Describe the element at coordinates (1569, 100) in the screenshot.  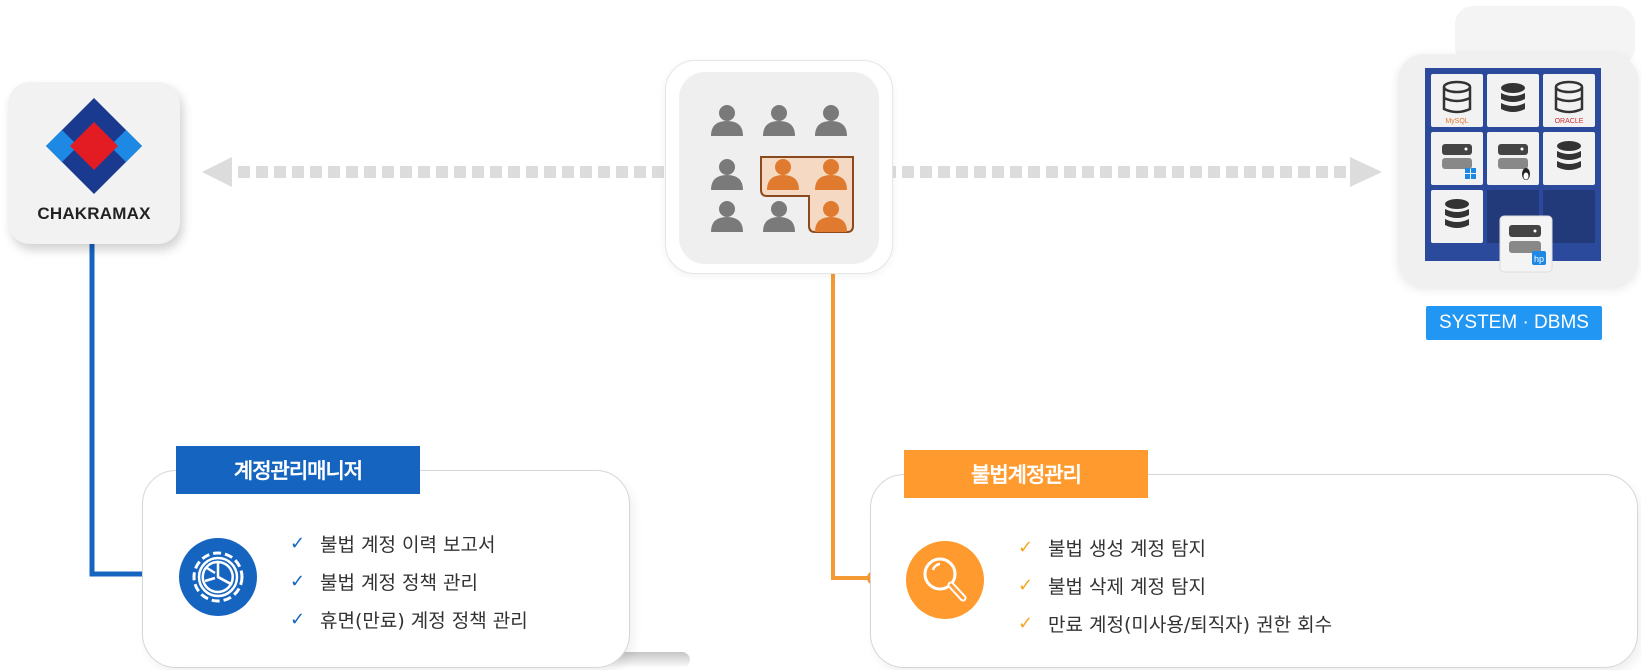
I see `oracle-database-icon: ORACLE` at that location.